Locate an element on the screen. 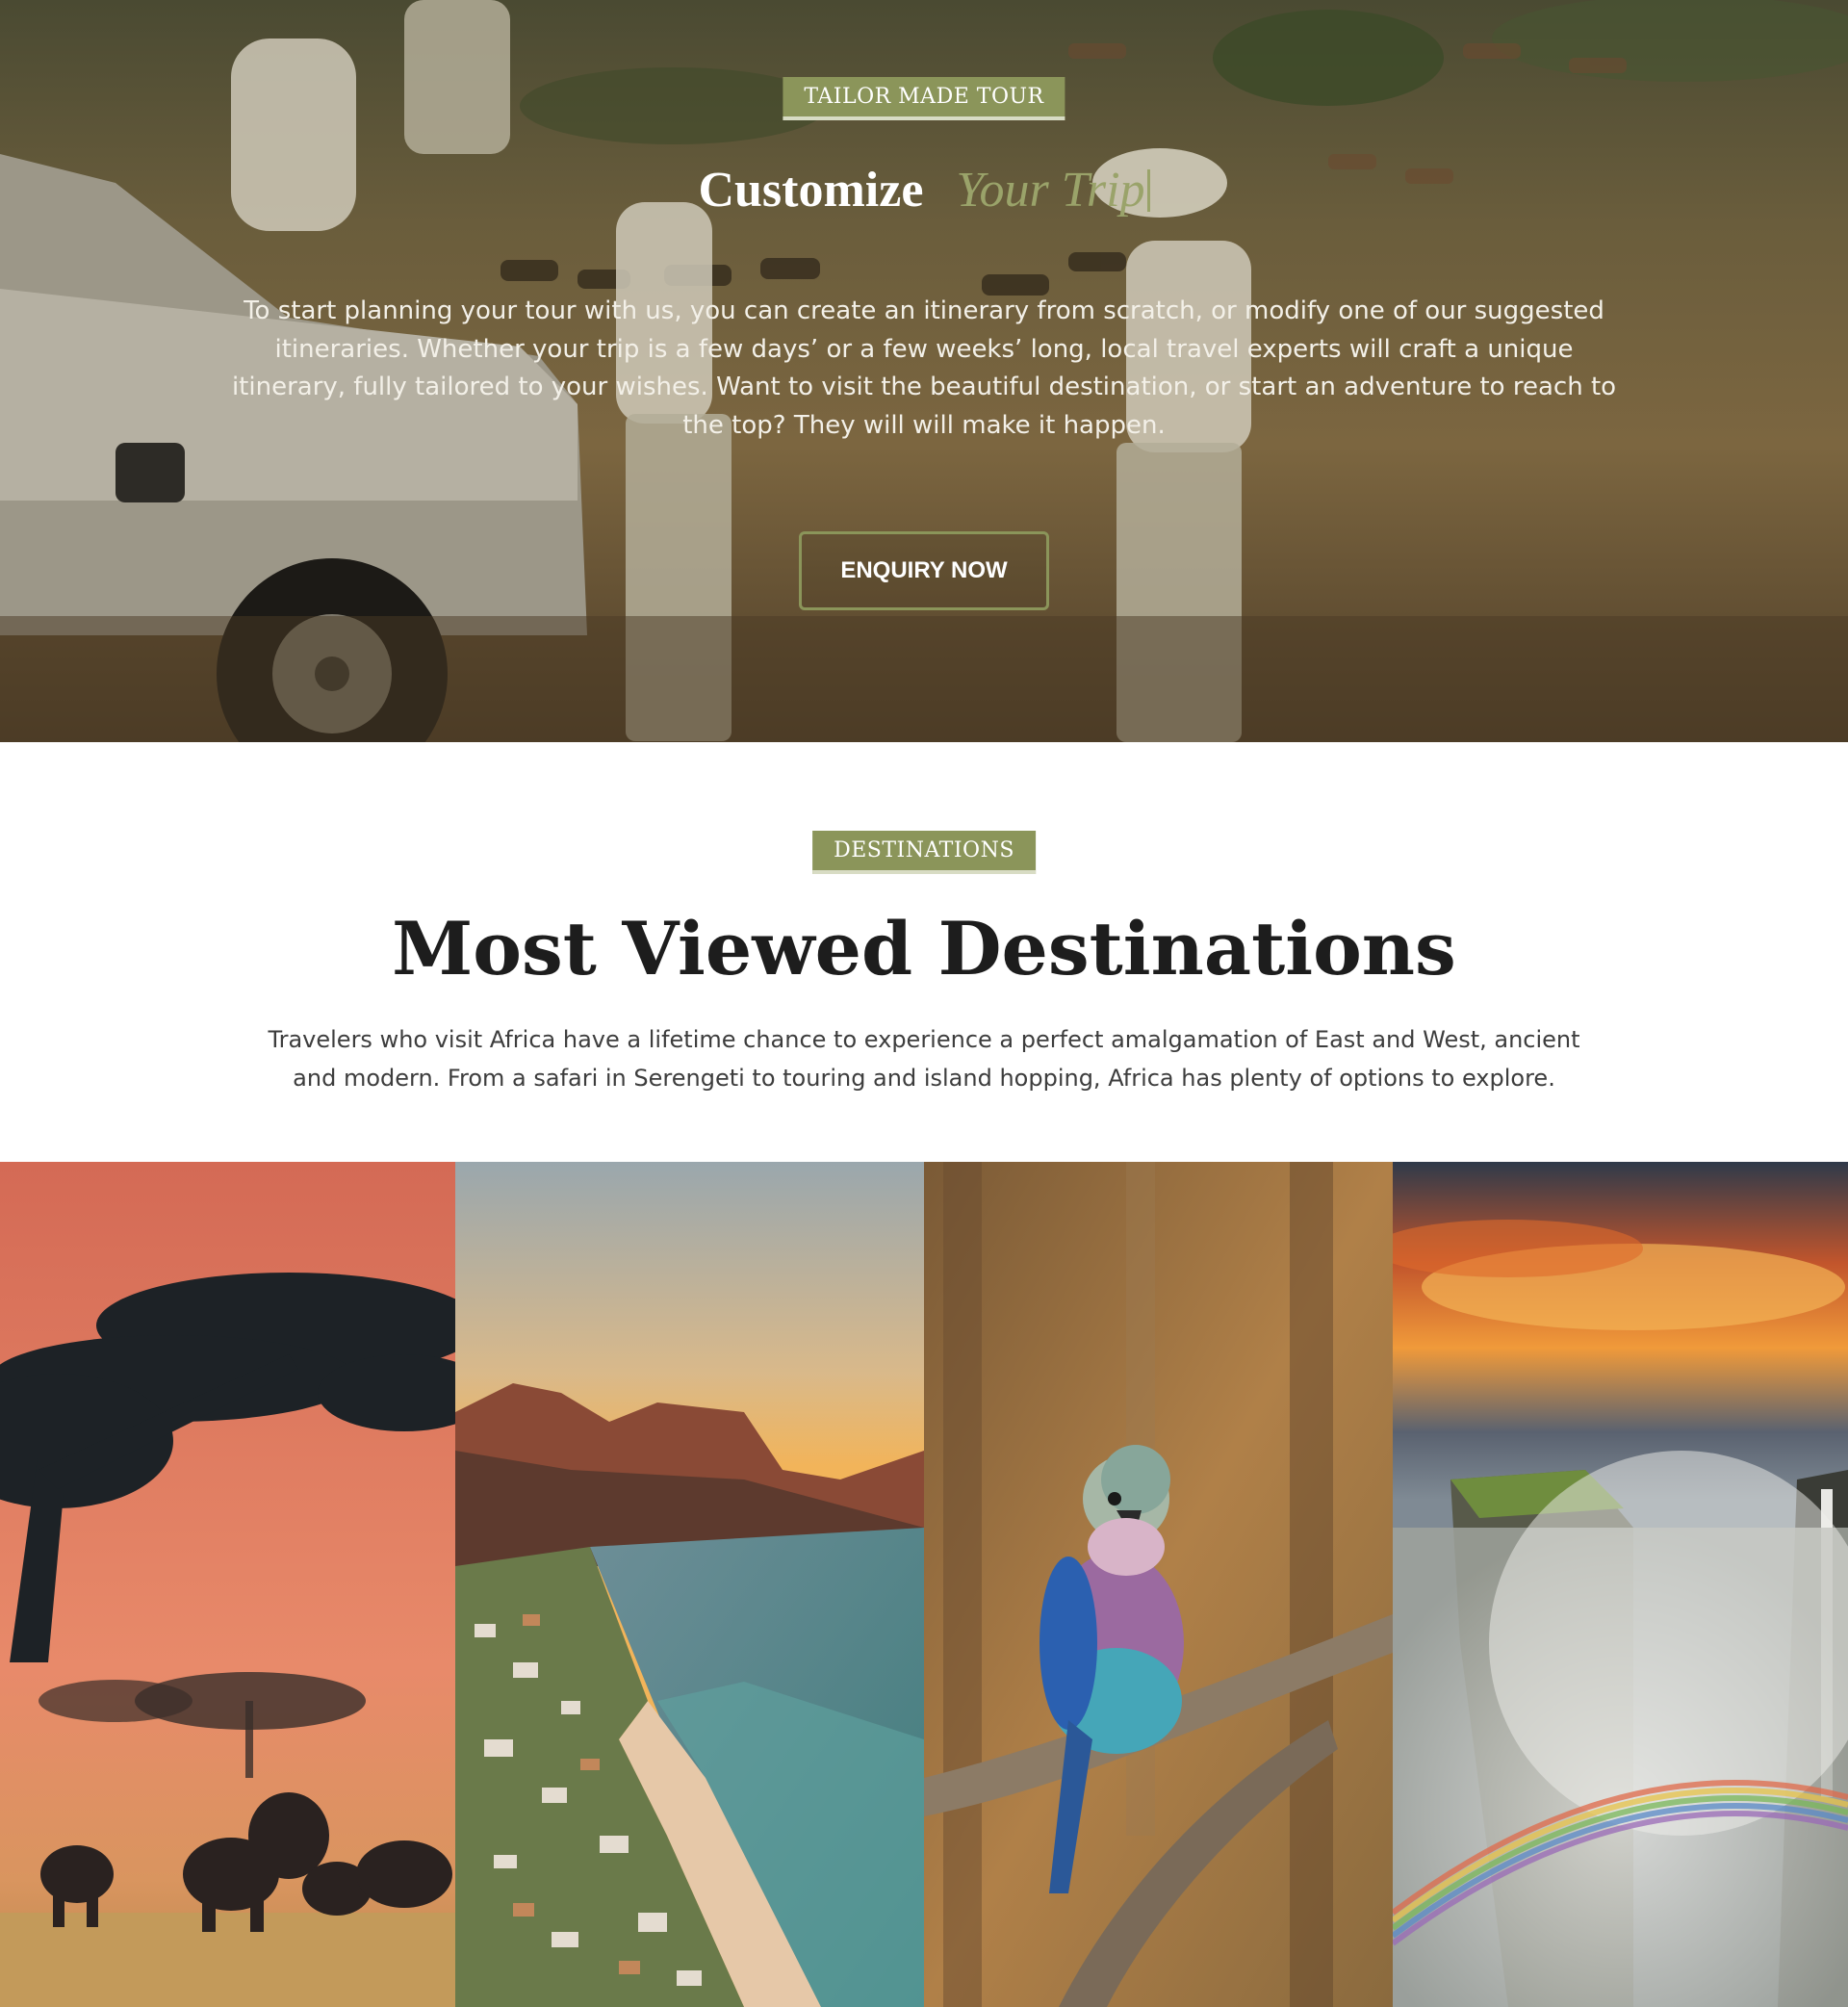 The height and width of the screenshot is (2007, 1848). hero-tag: TAILOR MADE TOUR is located at coordinates (924, 99).